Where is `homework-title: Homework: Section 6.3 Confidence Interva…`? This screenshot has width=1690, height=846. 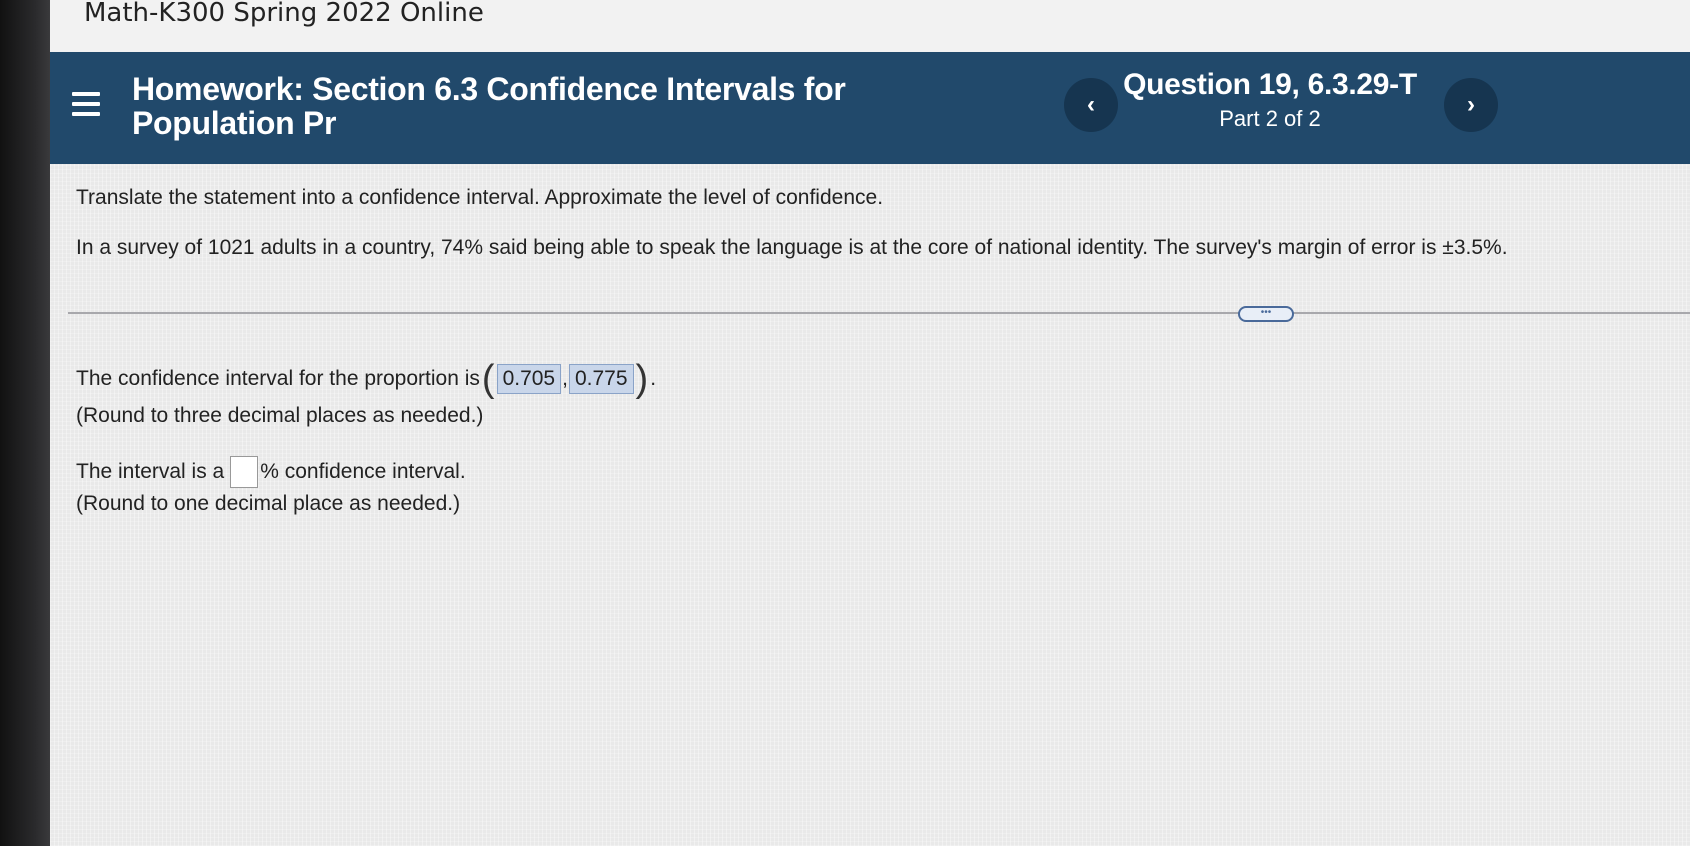 homework-title: Homework: Section 6.3 Confidence Interva… is located at coordinates (512, 106).